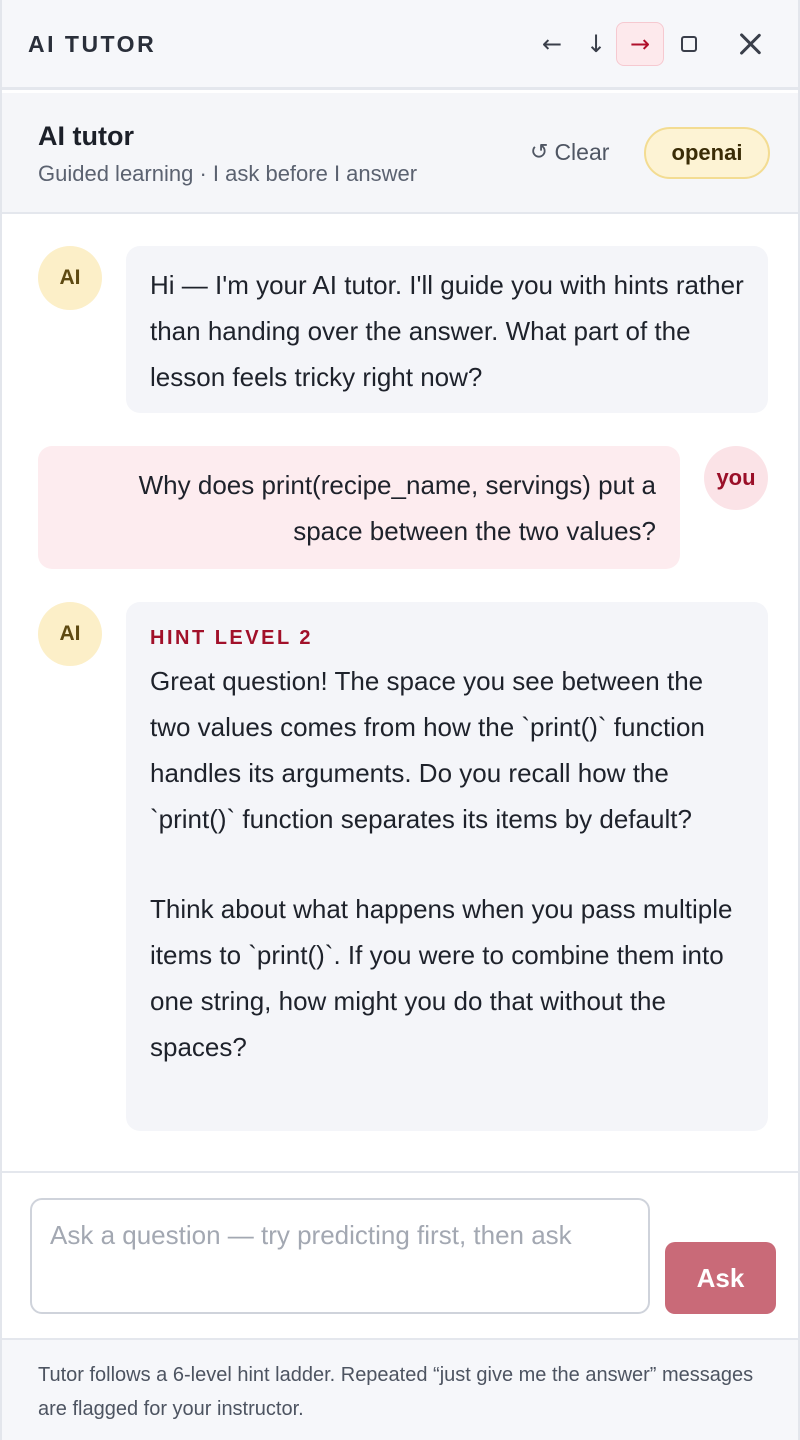 The width and height of the screenshot is (800, 1440). Describe the element at coordinates (400, 1172) in the screenshot. I see `composer-divider` at that location.